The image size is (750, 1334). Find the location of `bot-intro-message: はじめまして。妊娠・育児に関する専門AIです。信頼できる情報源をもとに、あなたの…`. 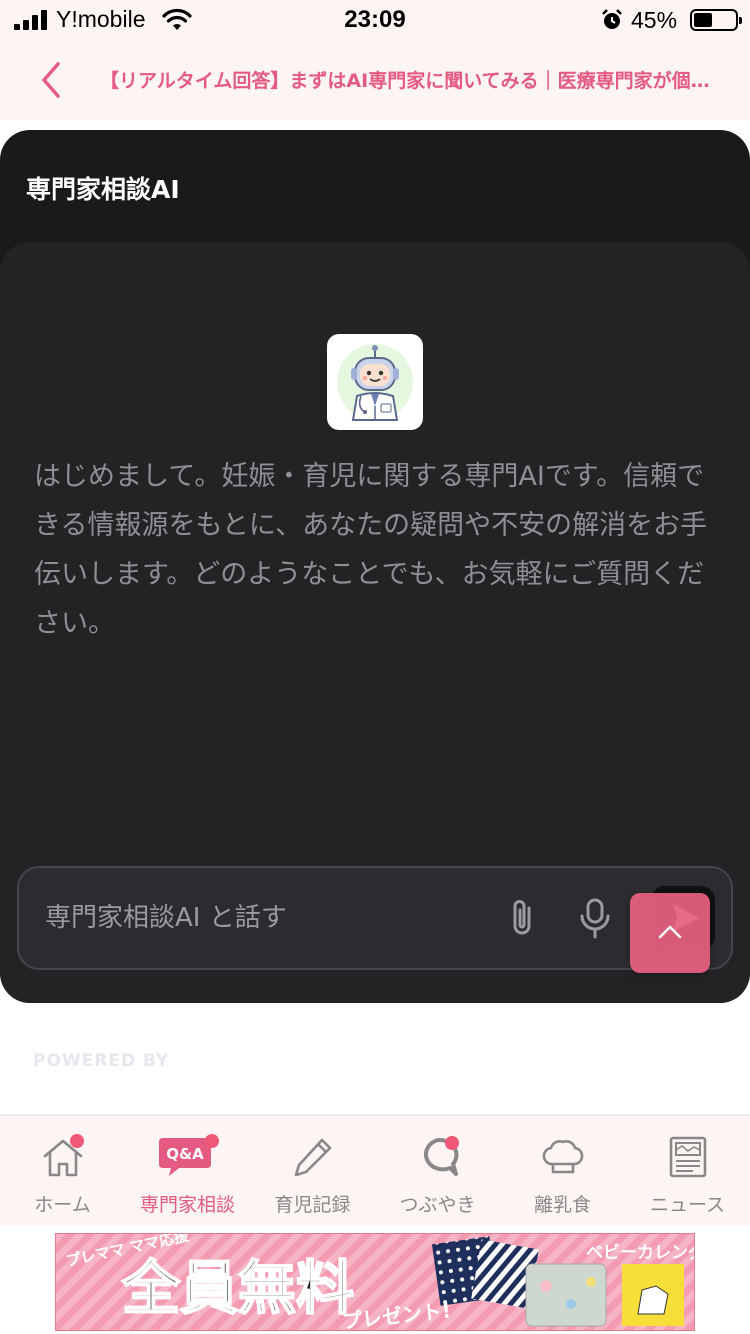

bot-intro-message: はじめまして。妊娠・育児に関する専門AIです。信頼できる情報源をもとに、あなたの… is located at coordinates (371, 550).